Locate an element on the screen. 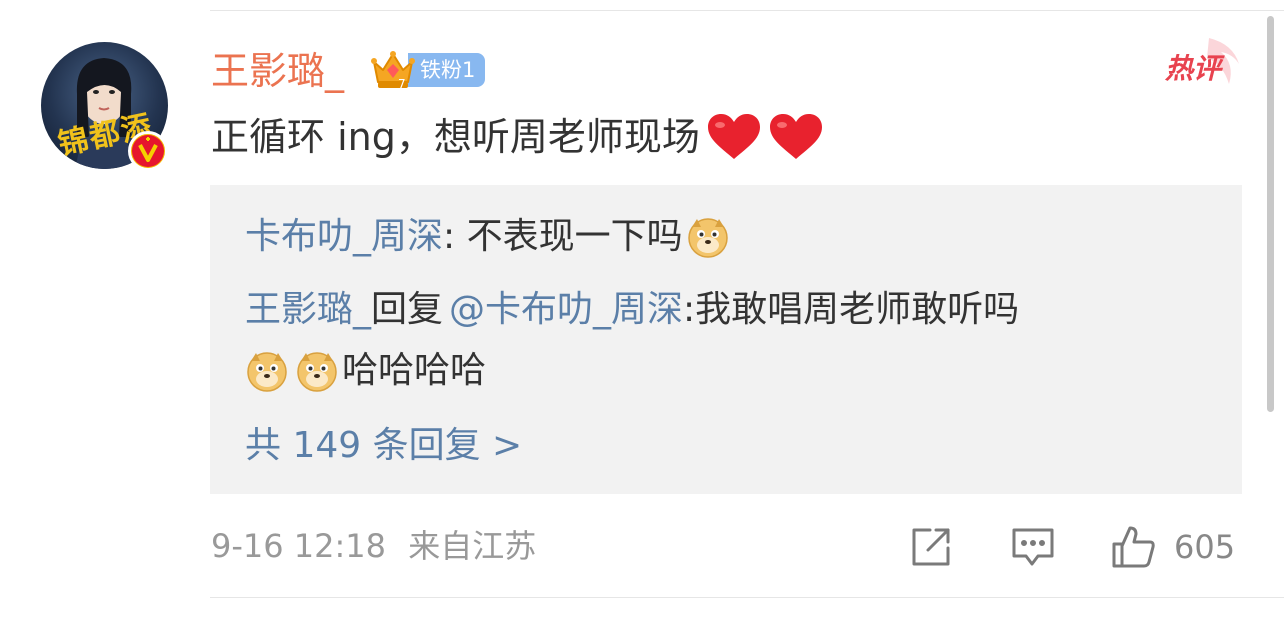  fan-badge: 铁粉1 is located at coordinates (447, 70).